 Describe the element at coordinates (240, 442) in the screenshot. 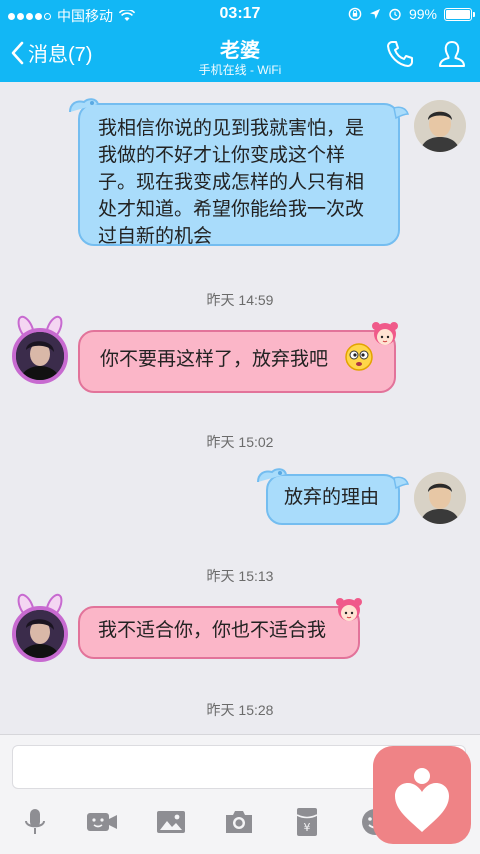

I see `message-timestamp: 昨天 15:02` at that location.